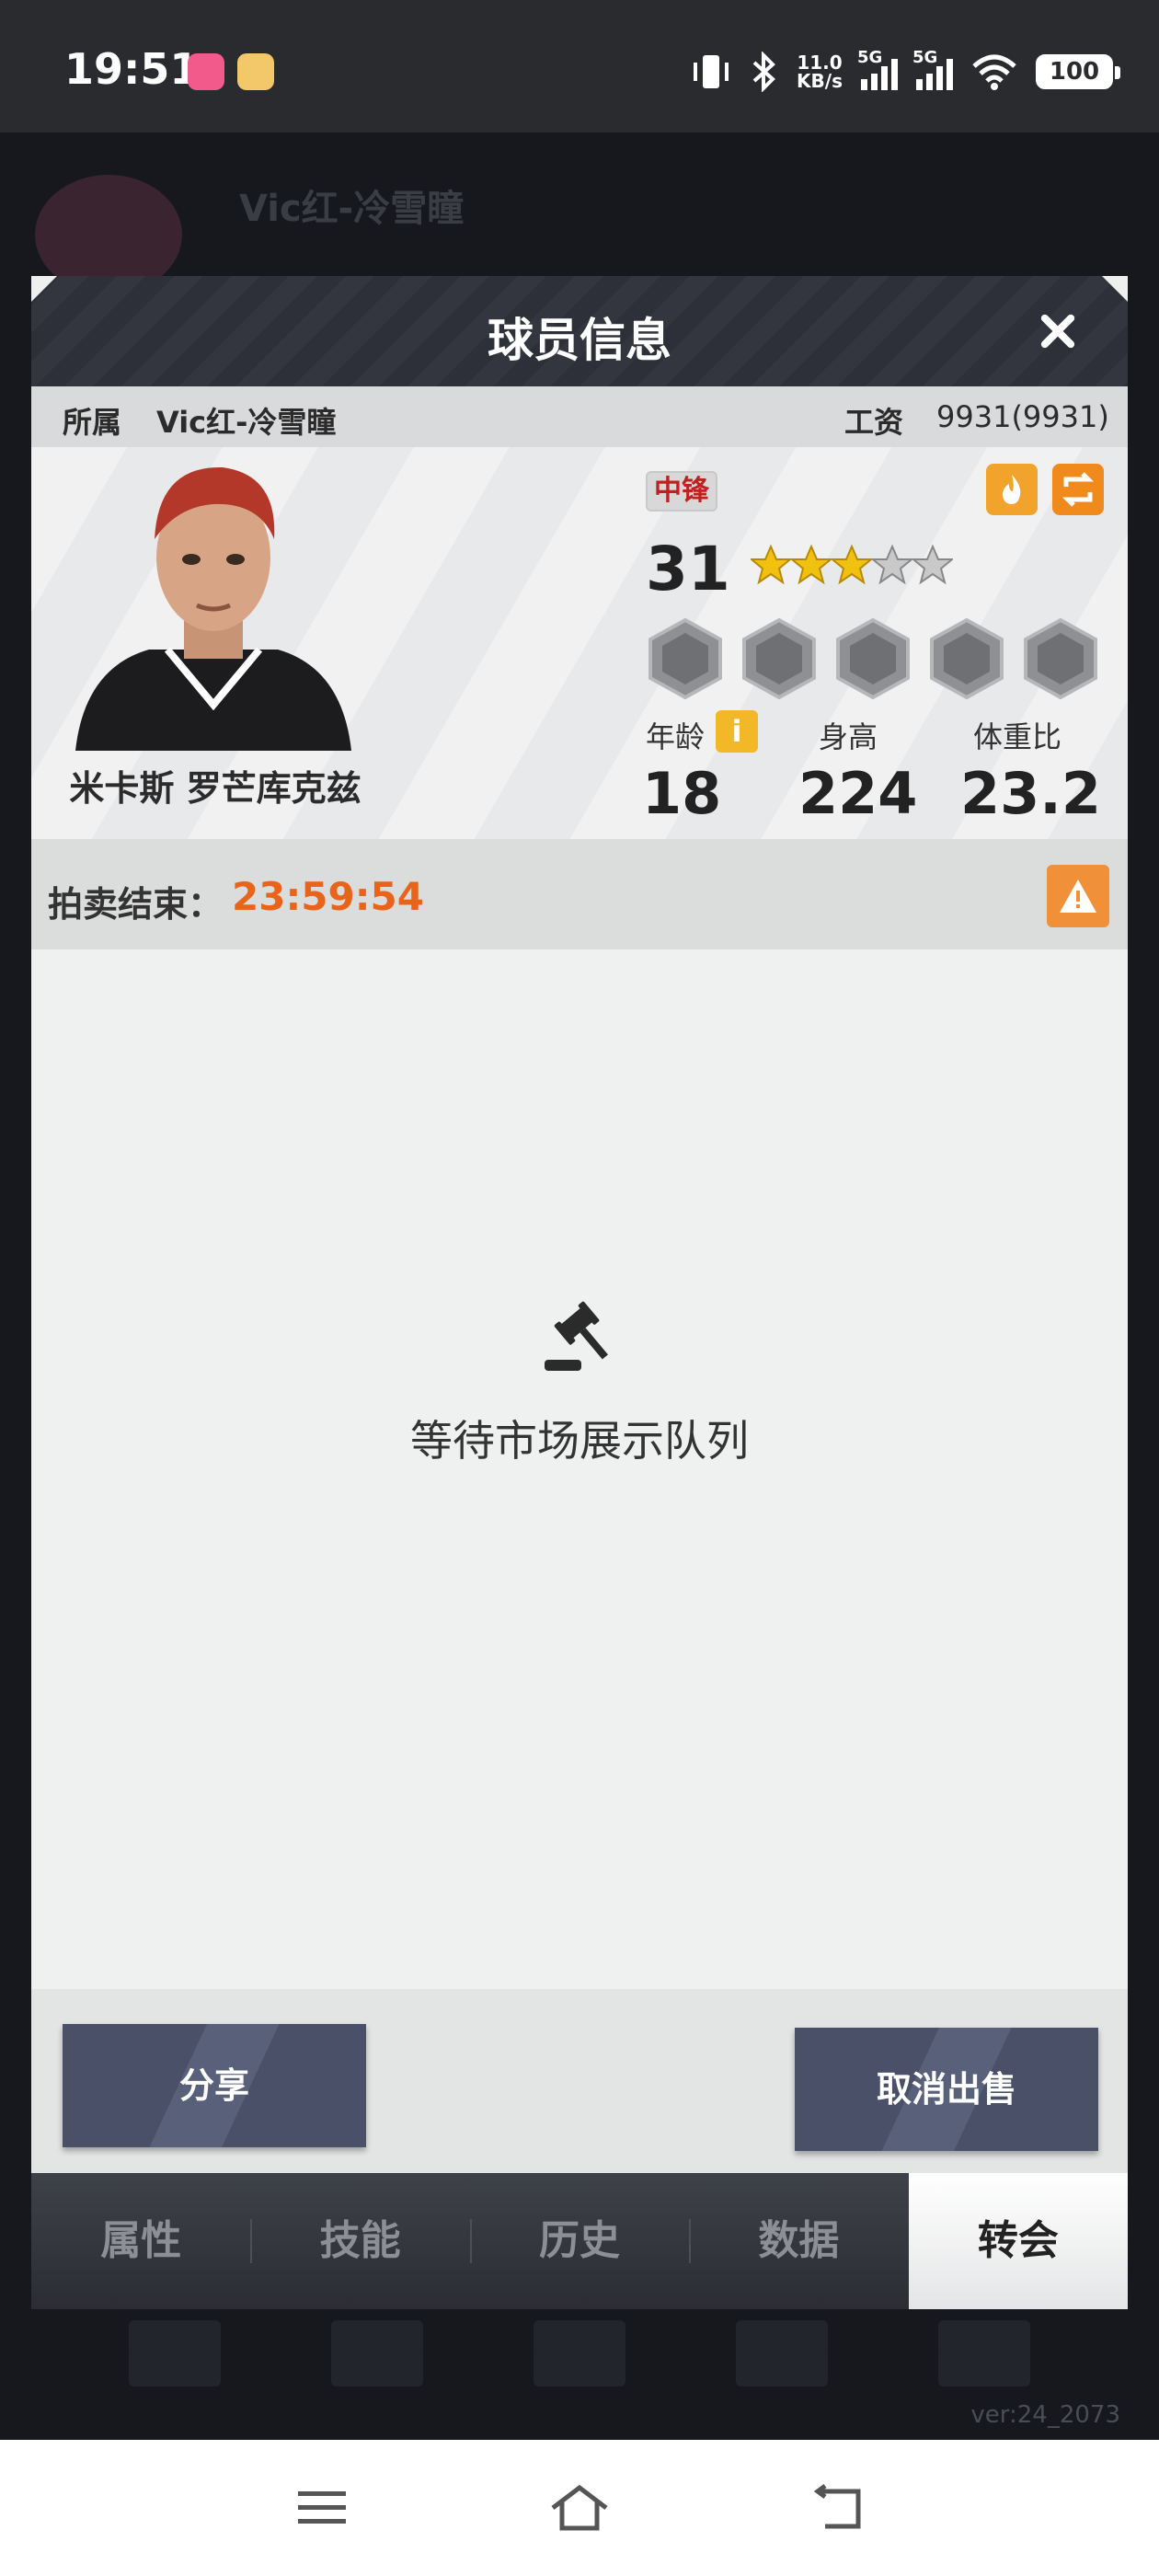 The height and width of the screenshot is (2576, 1159). What do you see at coordinates (579, 66) in the screenshot?
I see `status-bar: 19:51 11.0 KB/s 5G 5G 100` at bounding box center [579, 66].